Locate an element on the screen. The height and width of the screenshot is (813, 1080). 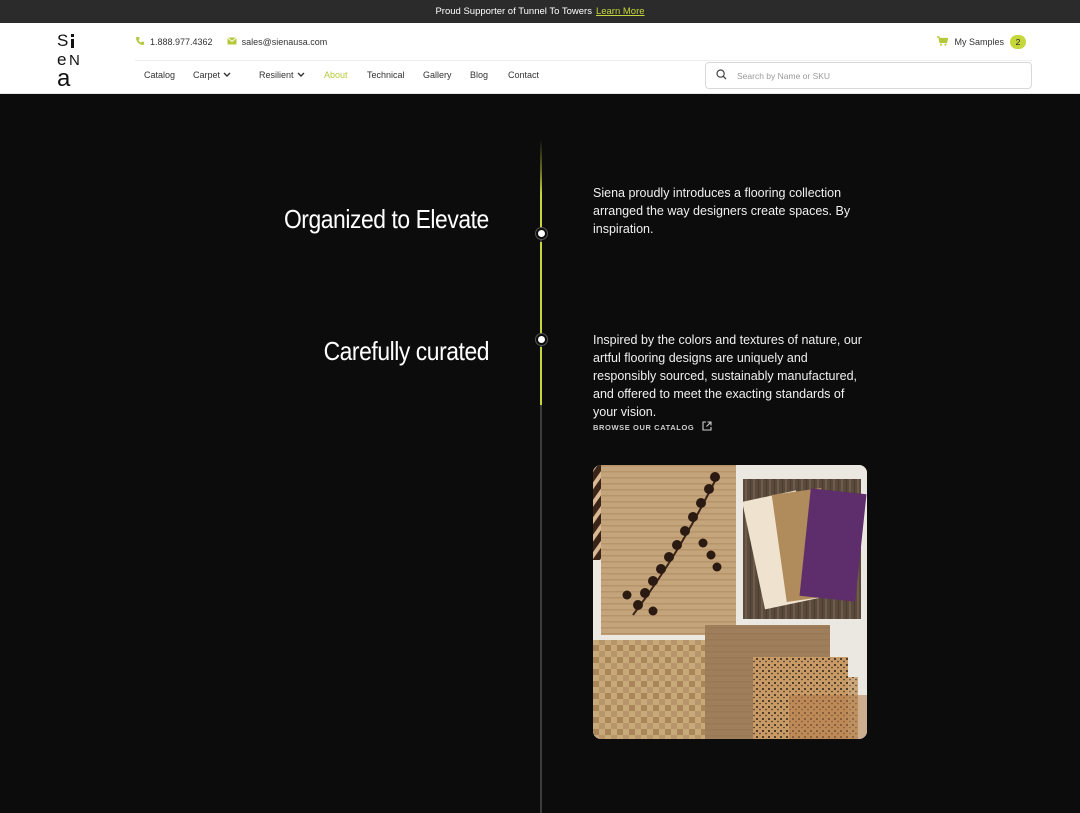
nav-item-blog: Blog is located at coordinates (489, 75).